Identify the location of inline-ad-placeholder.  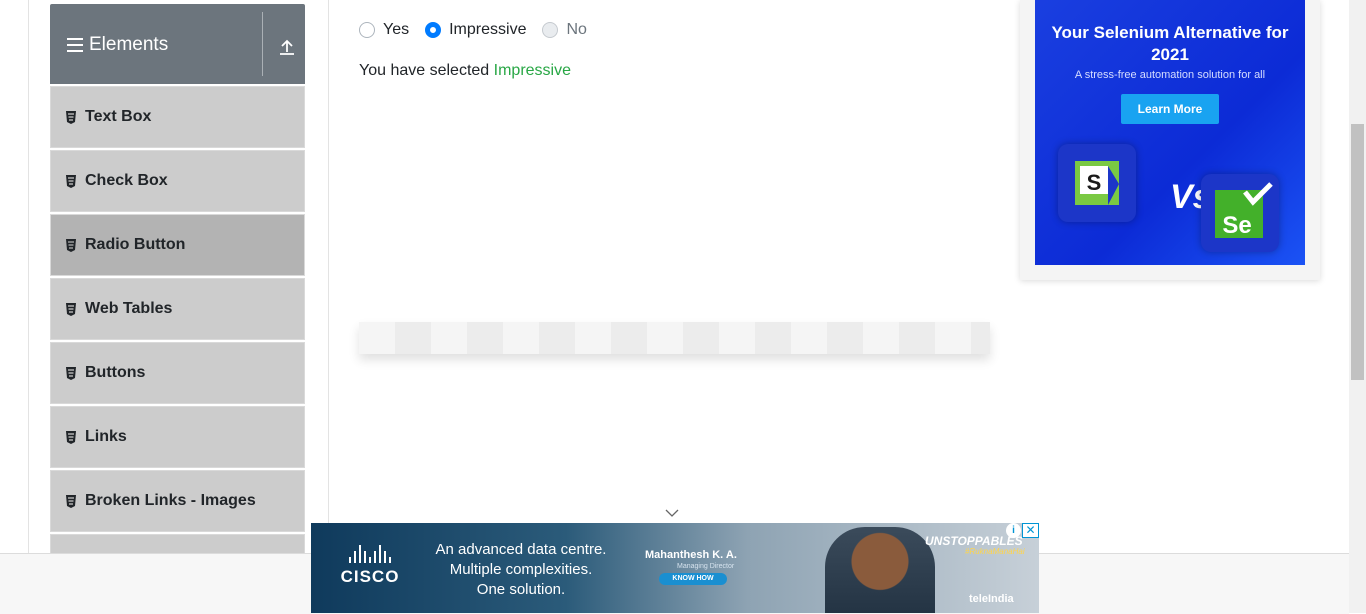
(674, 338).